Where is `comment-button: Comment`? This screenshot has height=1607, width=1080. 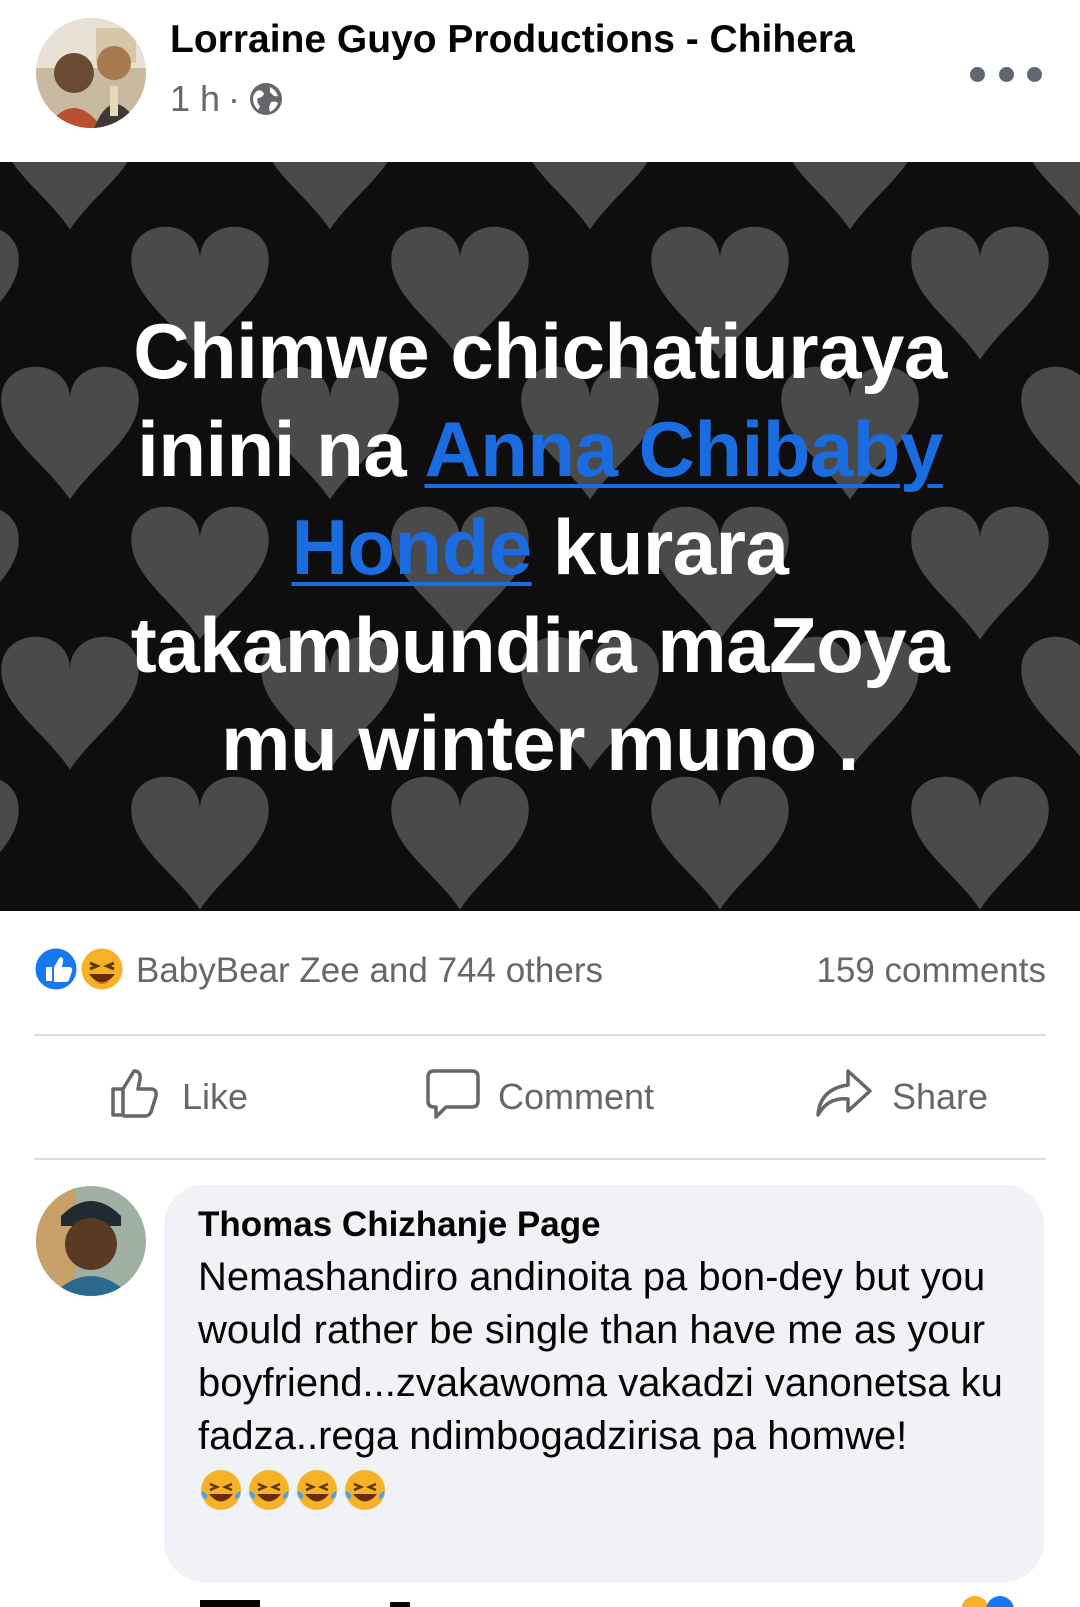
comment-button: Comment is located at coordinates (539, 1097).